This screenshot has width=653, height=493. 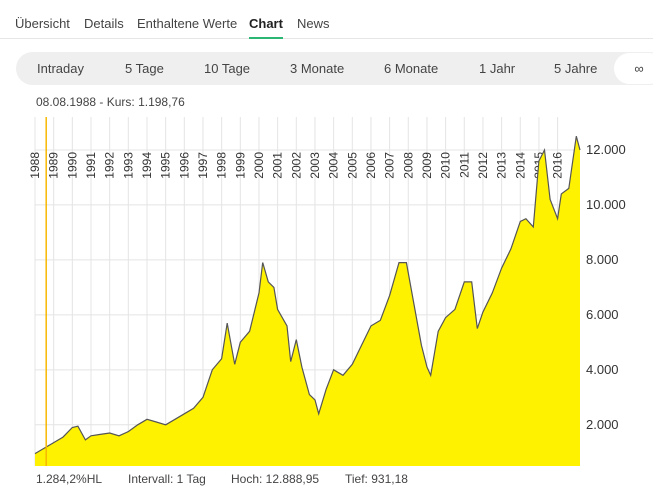 What do you see at coordinates (69, 479) in the screenshot?
I see `performance-value: 1.284,2%HL` at bounding box center [69, 479].